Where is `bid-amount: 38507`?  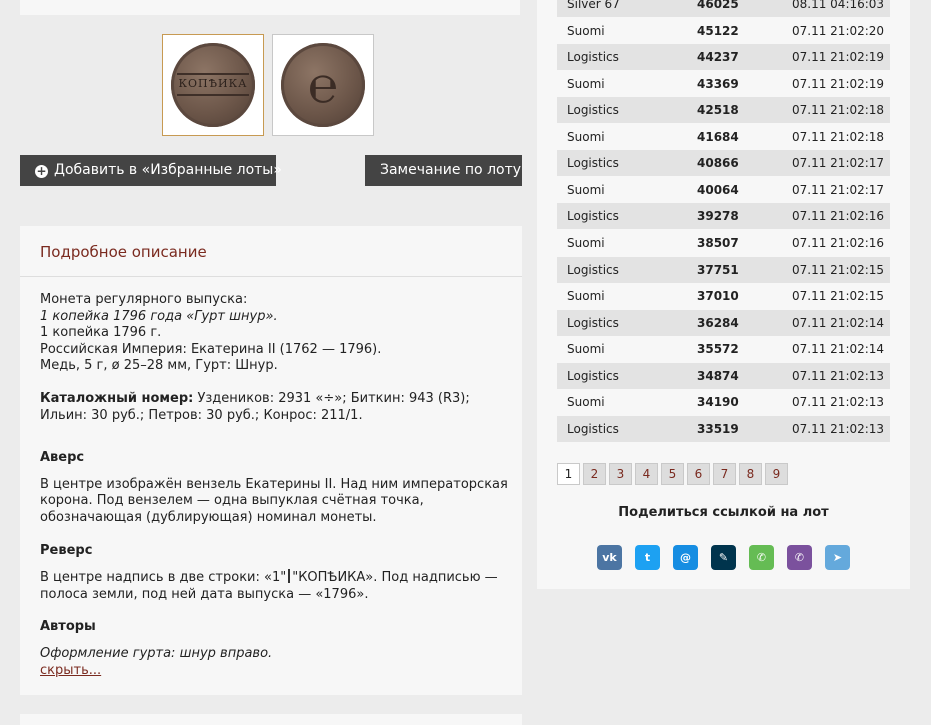
bid-amount: 38507 is located at coordinates (718, 242).